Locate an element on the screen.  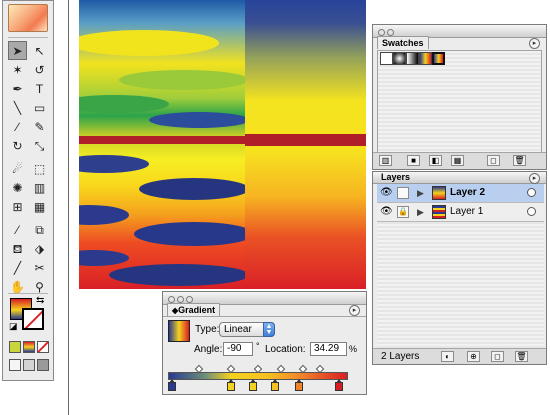
swap-fill-stroke-icon: ⇆ is located at coordinates (40, 300).